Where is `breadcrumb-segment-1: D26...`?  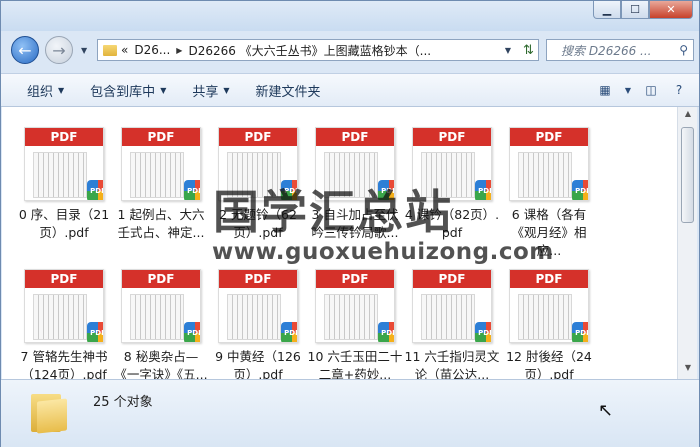
breadcrumb-segment-1: D26... is located at coordinates (152, 50).